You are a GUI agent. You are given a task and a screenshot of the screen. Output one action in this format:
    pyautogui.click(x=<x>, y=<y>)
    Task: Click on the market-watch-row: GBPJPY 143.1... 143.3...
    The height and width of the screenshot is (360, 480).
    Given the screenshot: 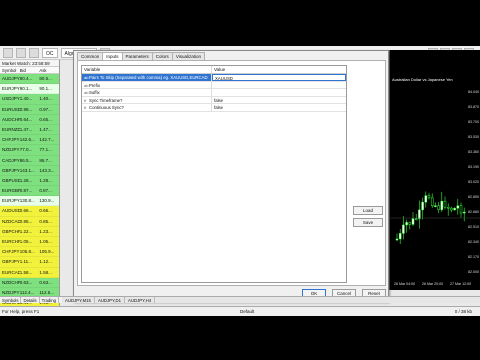 What is the action you would take?
    pyautogui.click(x=29, y=170)
    